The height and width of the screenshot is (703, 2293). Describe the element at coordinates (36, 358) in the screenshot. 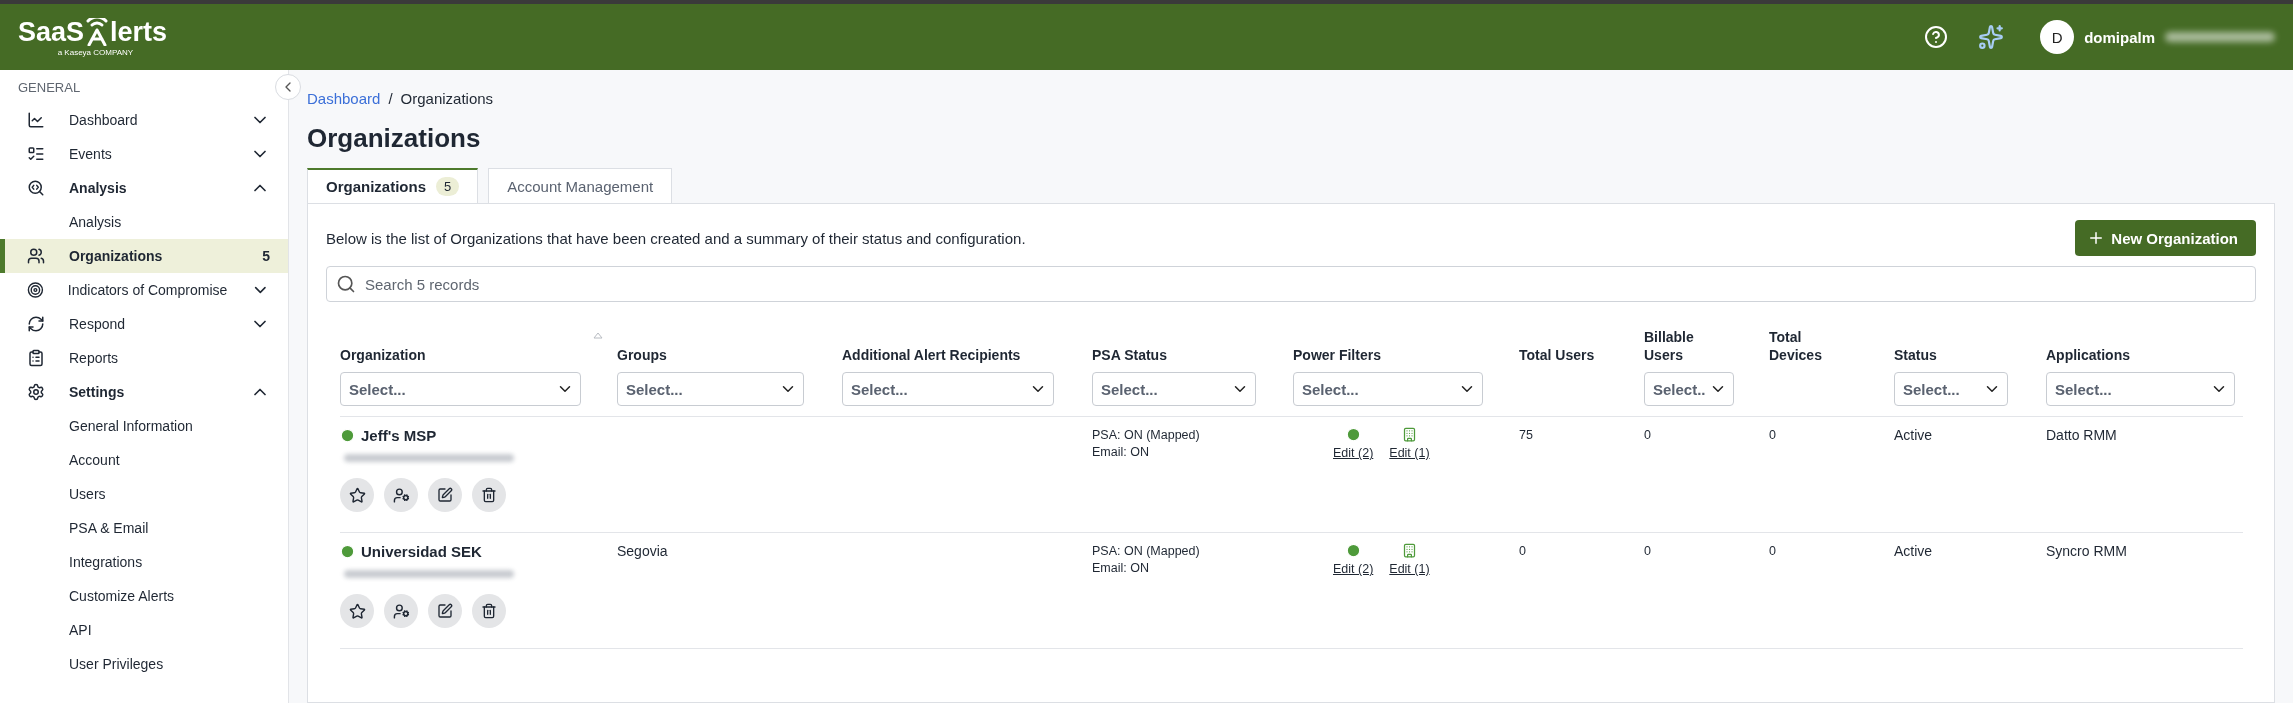

I see `clipboard-icon` at that location.